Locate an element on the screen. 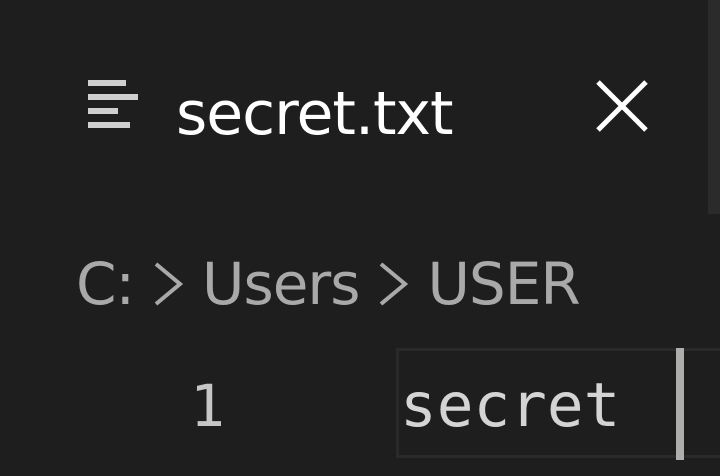 The height and width of the screenshot is (476, 720). tab-title: secret.txt is located at coordinates (315, 114).